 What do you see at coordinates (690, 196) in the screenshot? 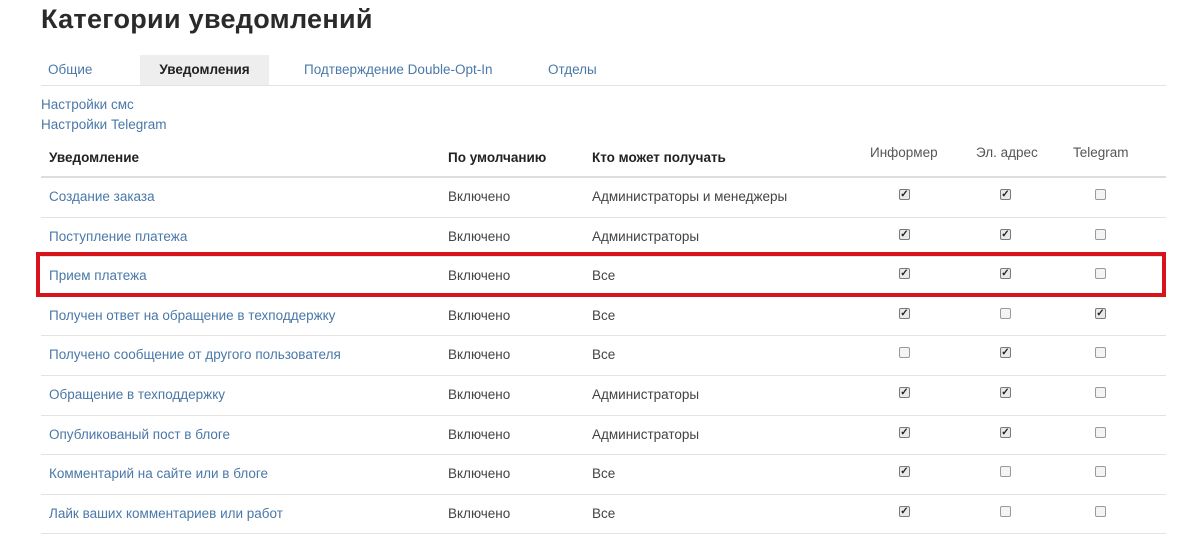
I see `recipients-value: Администраторы и менеджеры` at bounding box center [690, 196].